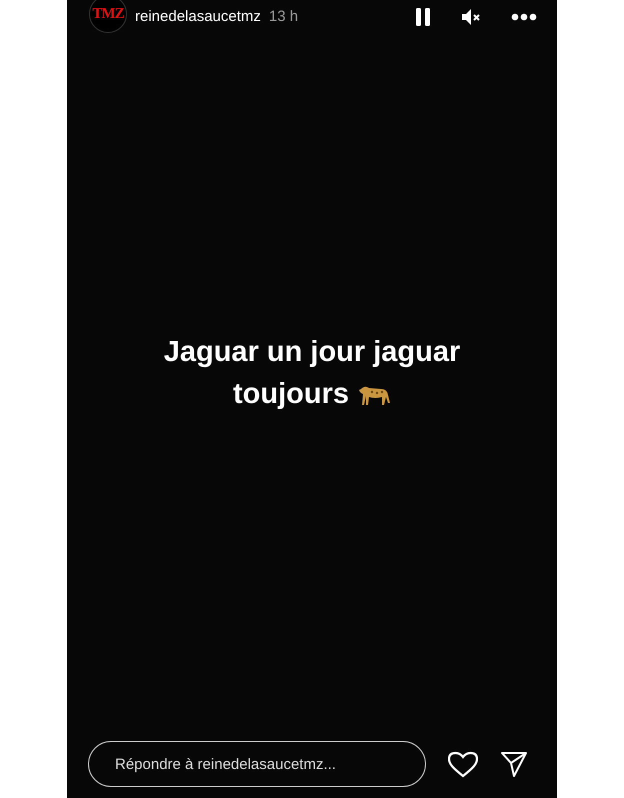 This screenshot has width=624, height=798. What do you see at coordinates (524, 17) in the screenshot?
I see `more-options-button` at bounding box center [524, 17].